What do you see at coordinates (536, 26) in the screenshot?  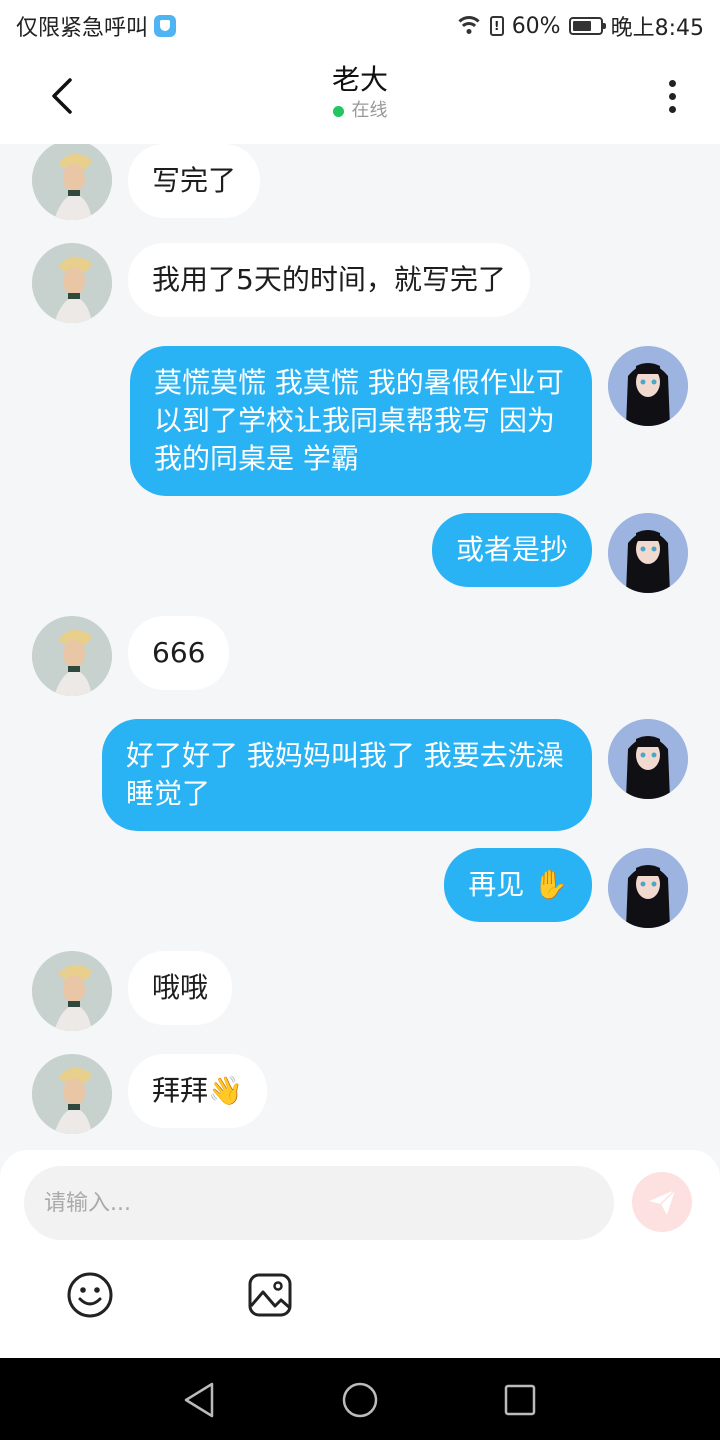 I see `battery-percent: 60%` at bounding box center [536, 26].